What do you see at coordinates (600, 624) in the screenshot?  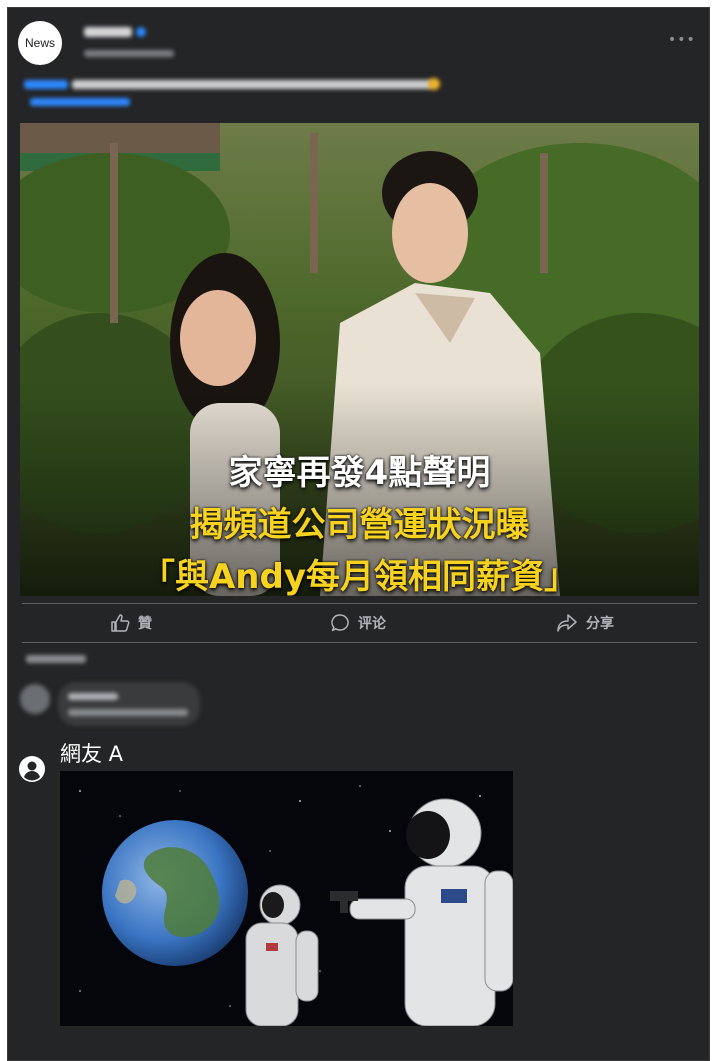 I see `share-label: 分享` at bounding box center [600, 624].